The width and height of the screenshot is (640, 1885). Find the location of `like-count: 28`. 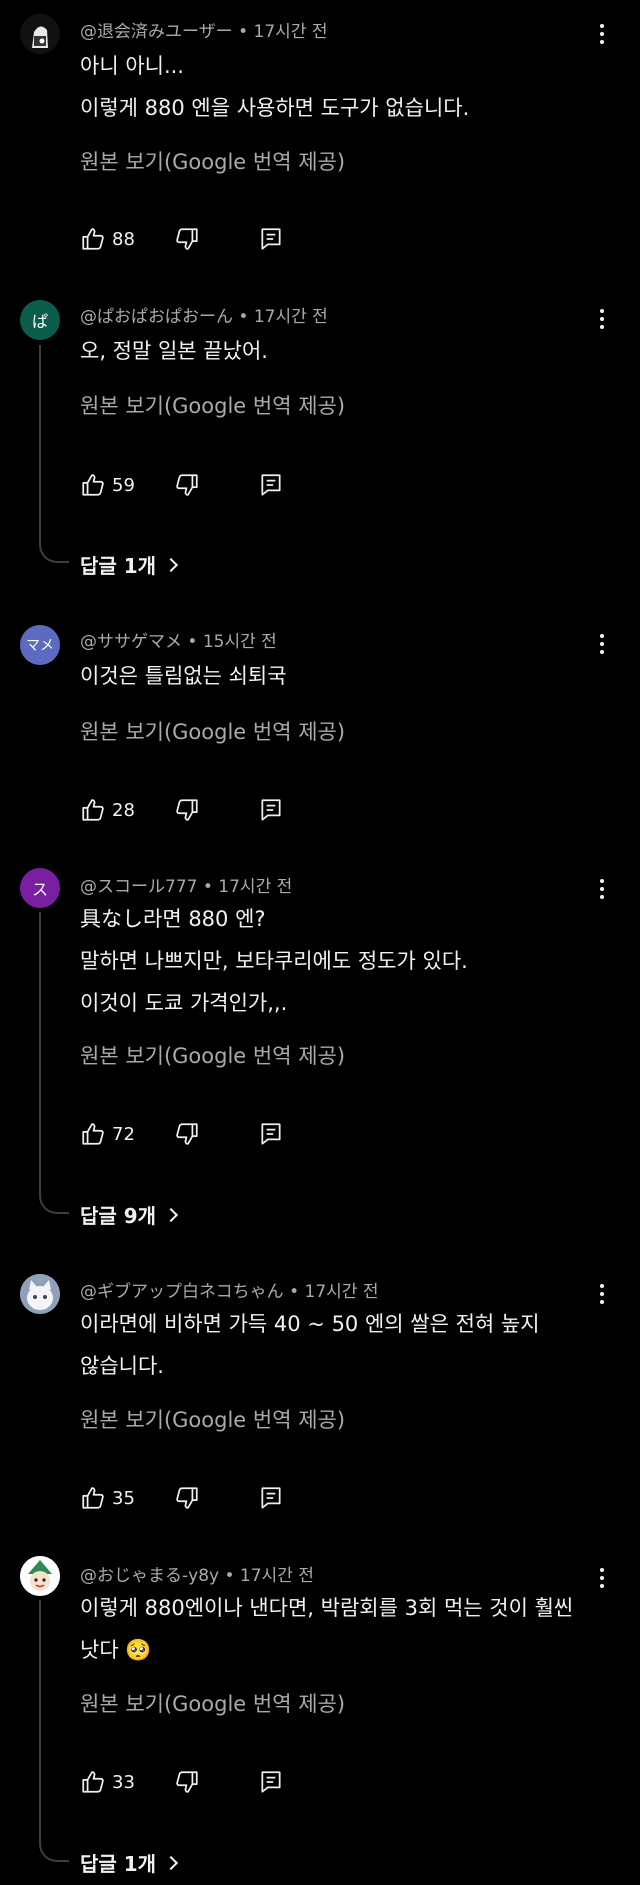

like-count: 28 is located at coordinates (123, 810).